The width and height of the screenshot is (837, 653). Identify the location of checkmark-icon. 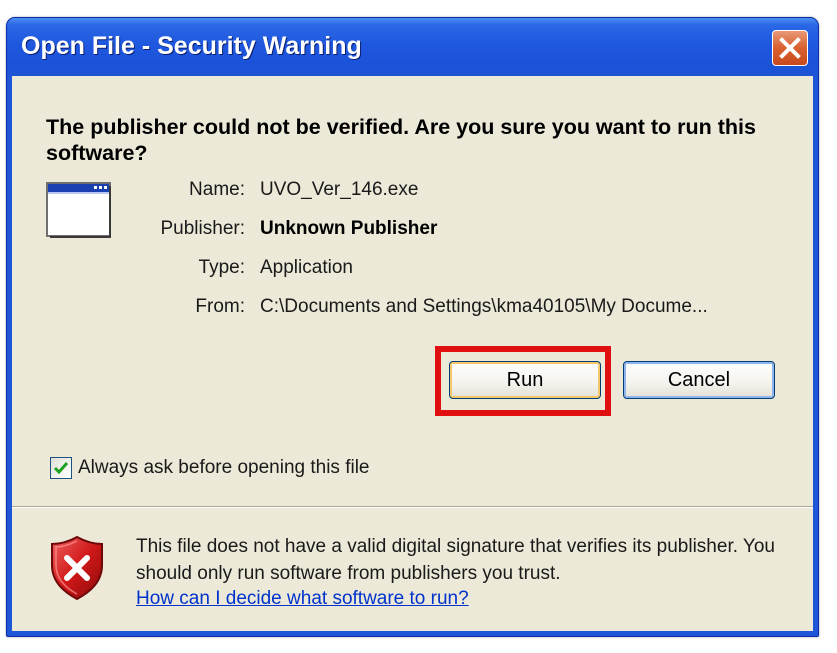
(61, 468).